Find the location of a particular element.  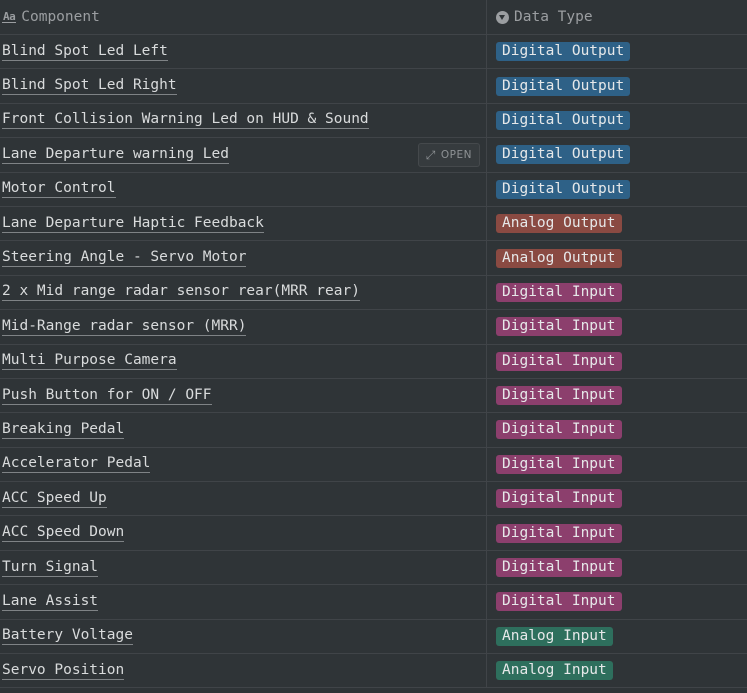

component-cell: Blind Spot Led Left is located at coordinates (243, 52).